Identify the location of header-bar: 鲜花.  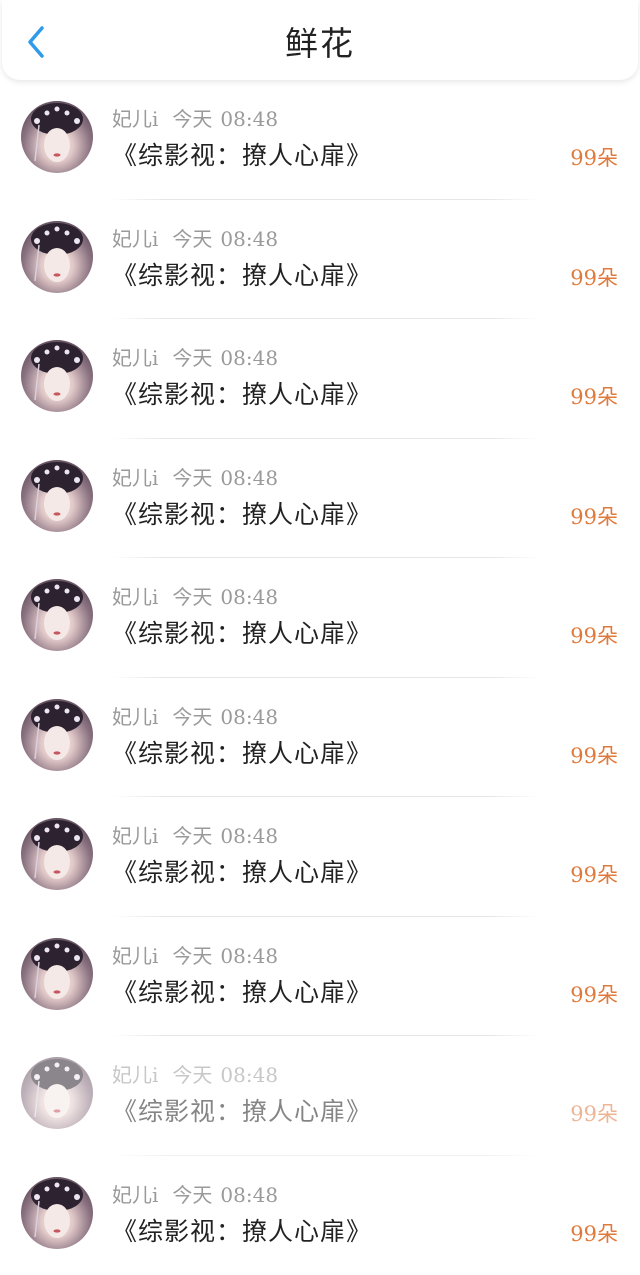
(320, 40).